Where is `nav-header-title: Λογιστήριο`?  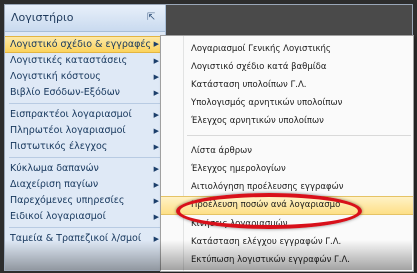
nav-header-title: Λογιστήριο is located at coordinates (42, 17).